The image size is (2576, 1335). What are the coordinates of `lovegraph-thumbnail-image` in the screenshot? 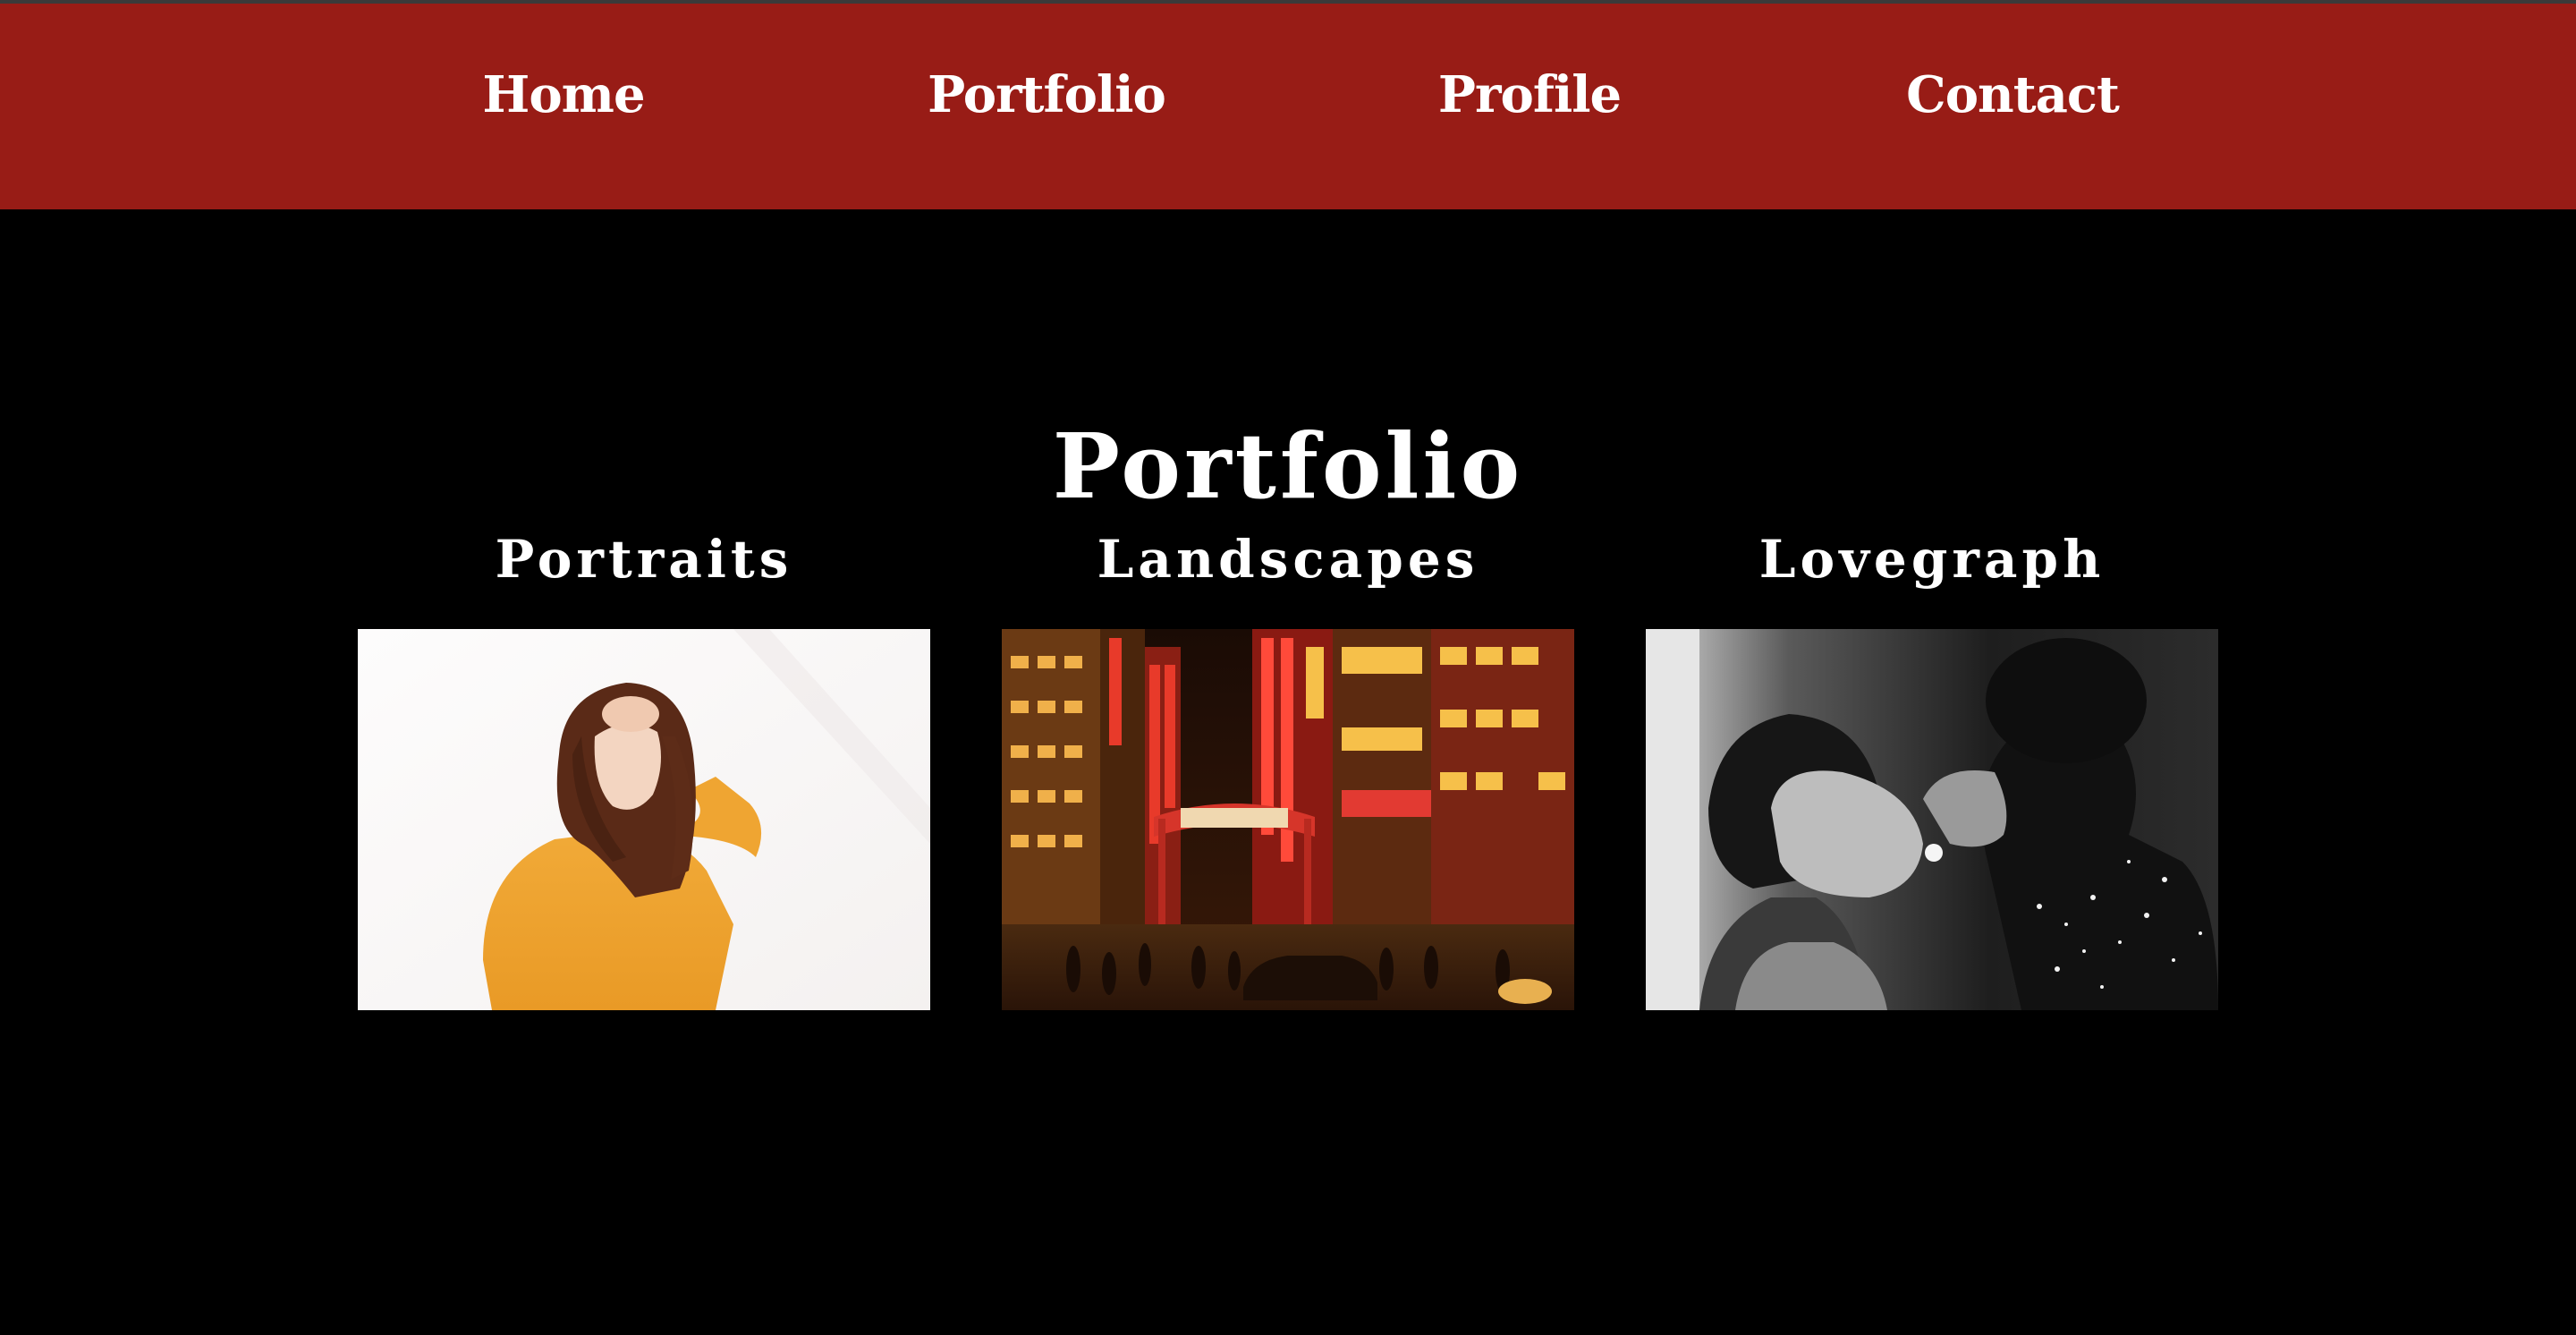 It's located at (1932, 819).